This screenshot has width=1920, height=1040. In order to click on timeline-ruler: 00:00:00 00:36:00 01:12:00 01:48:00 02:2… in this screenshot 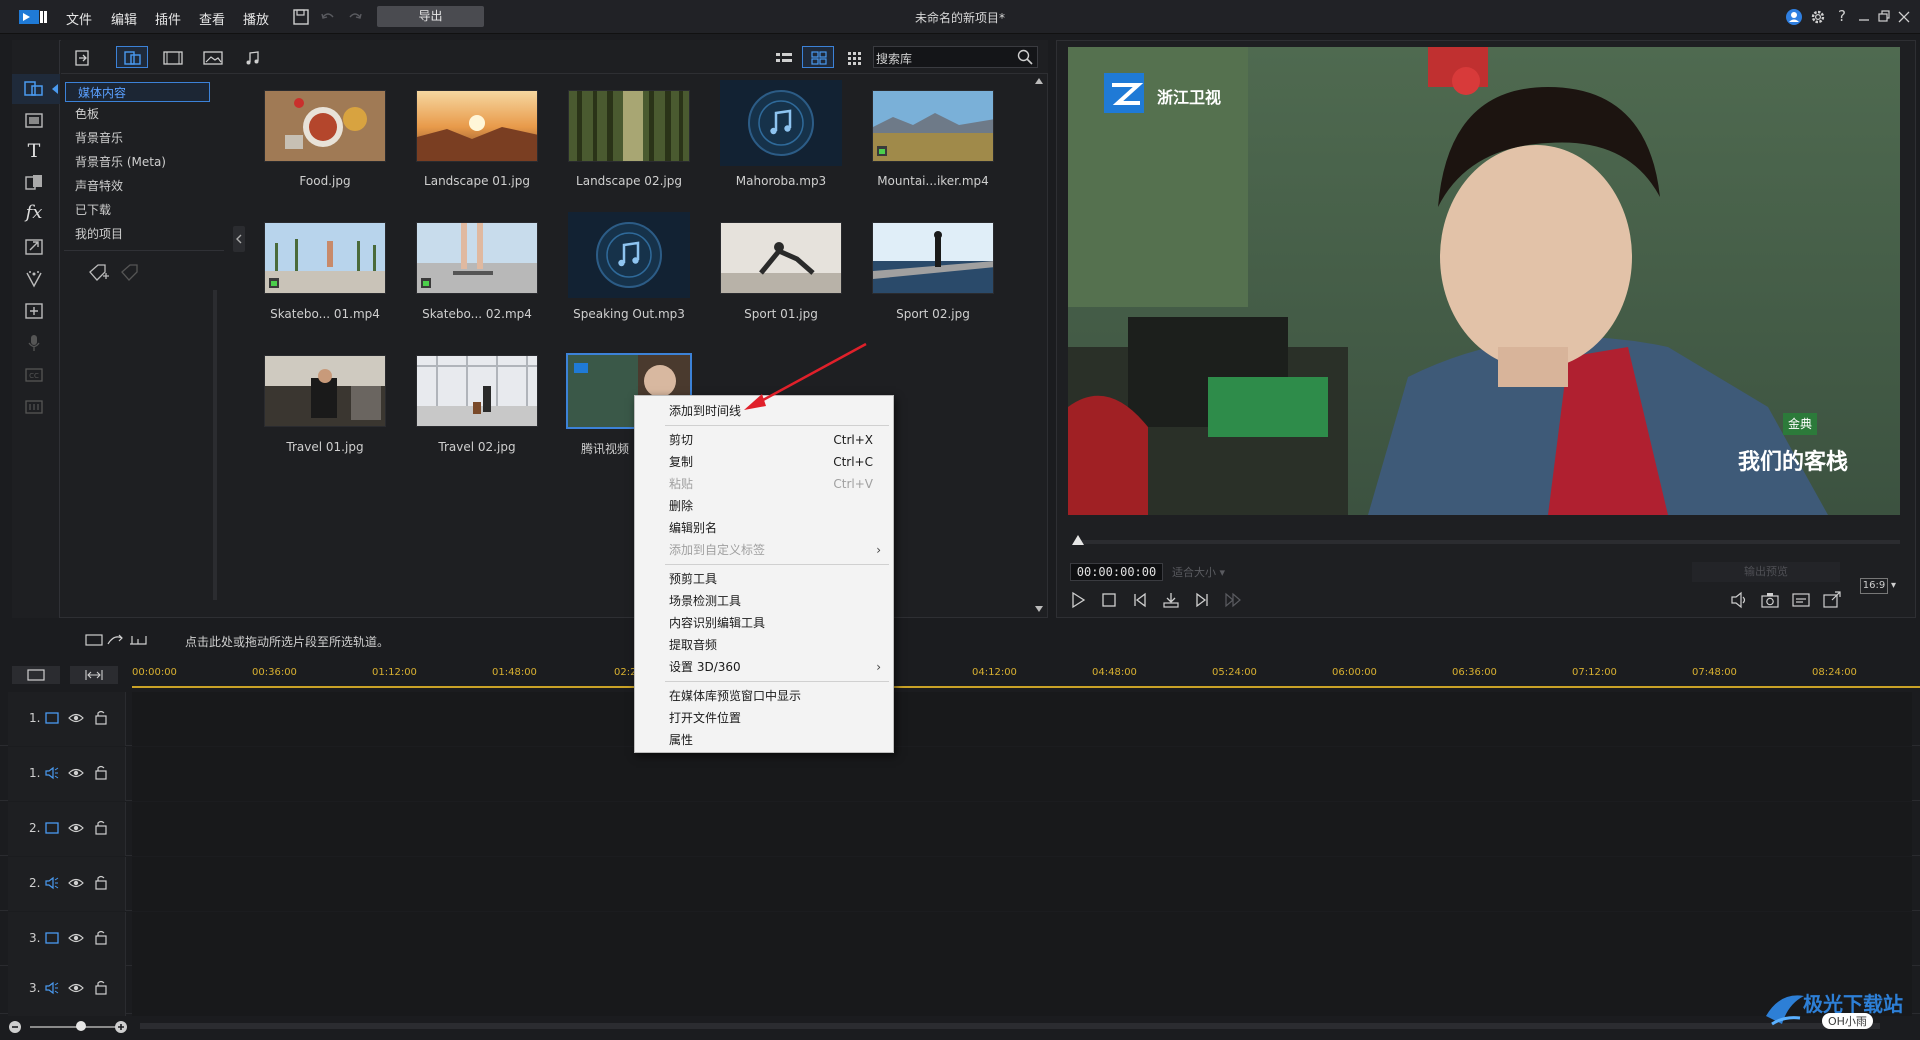, I will do `click(1026, 675)`.